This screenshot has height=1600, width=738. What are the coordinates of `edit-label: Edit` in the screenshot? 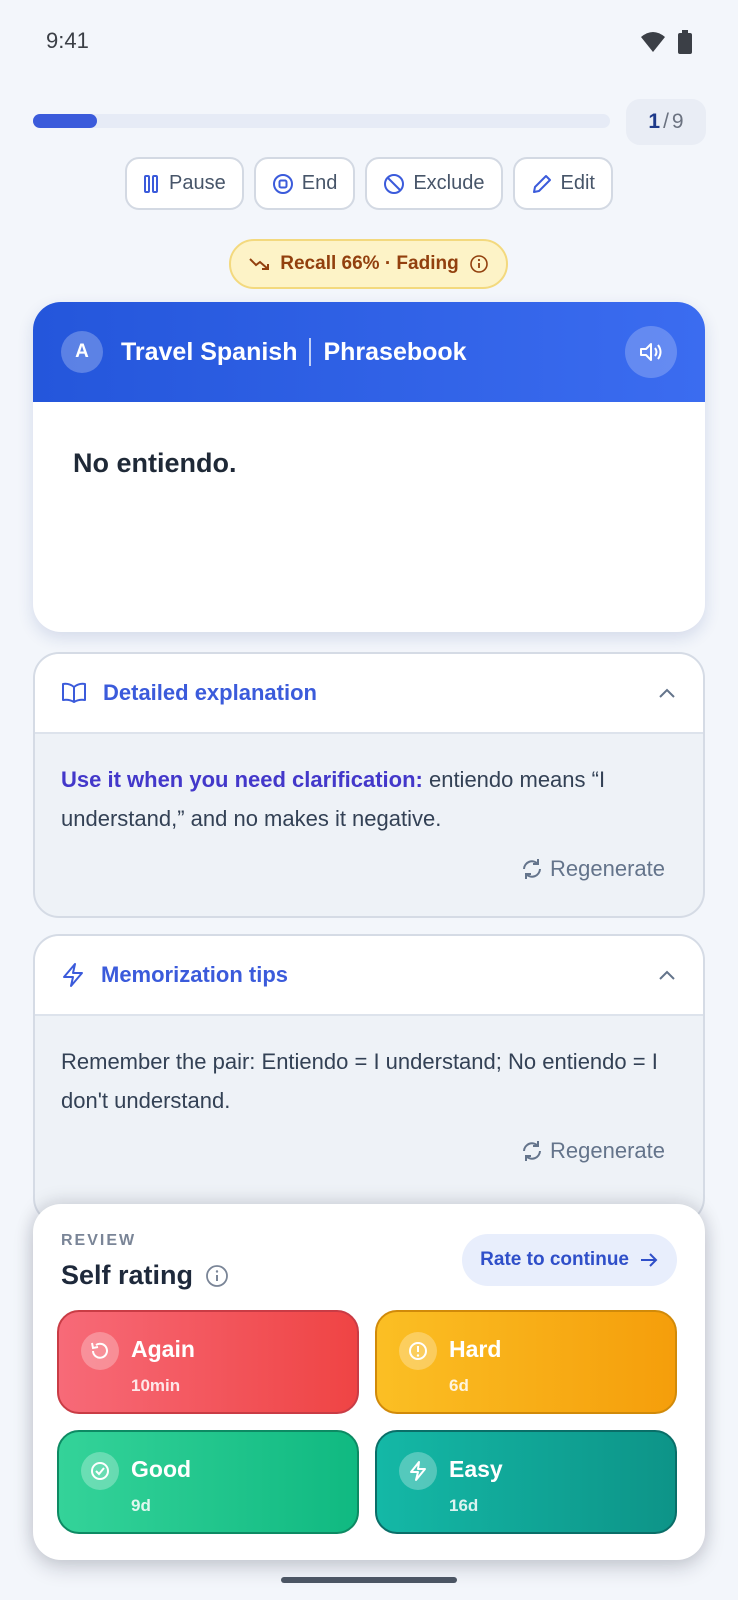 It's located at (577, 183).